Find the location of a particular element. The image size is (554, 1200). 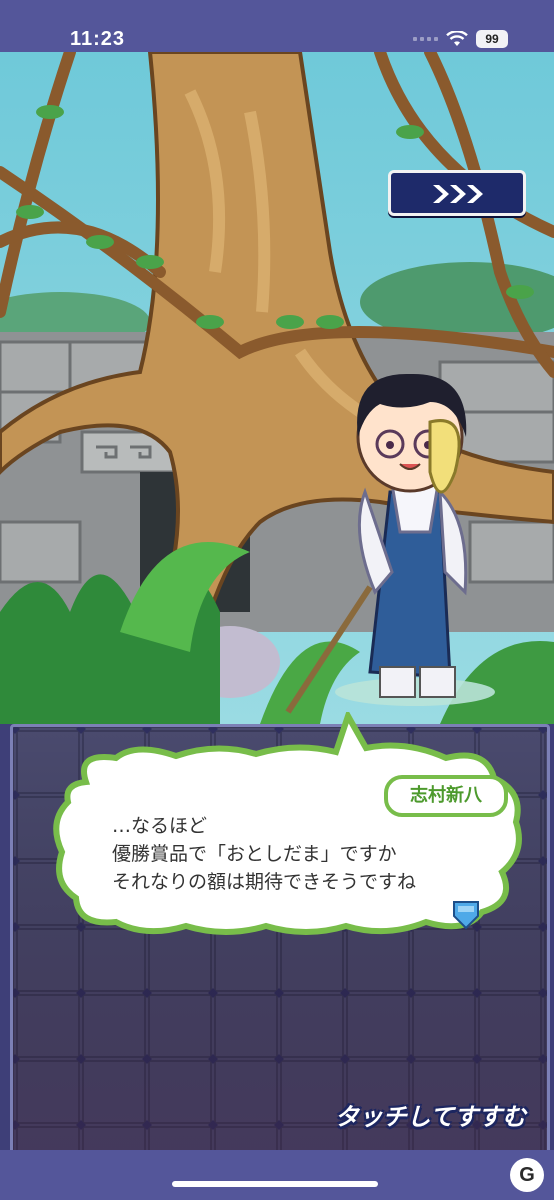

shield-arrow-icon is located at coordinates (466, 915).